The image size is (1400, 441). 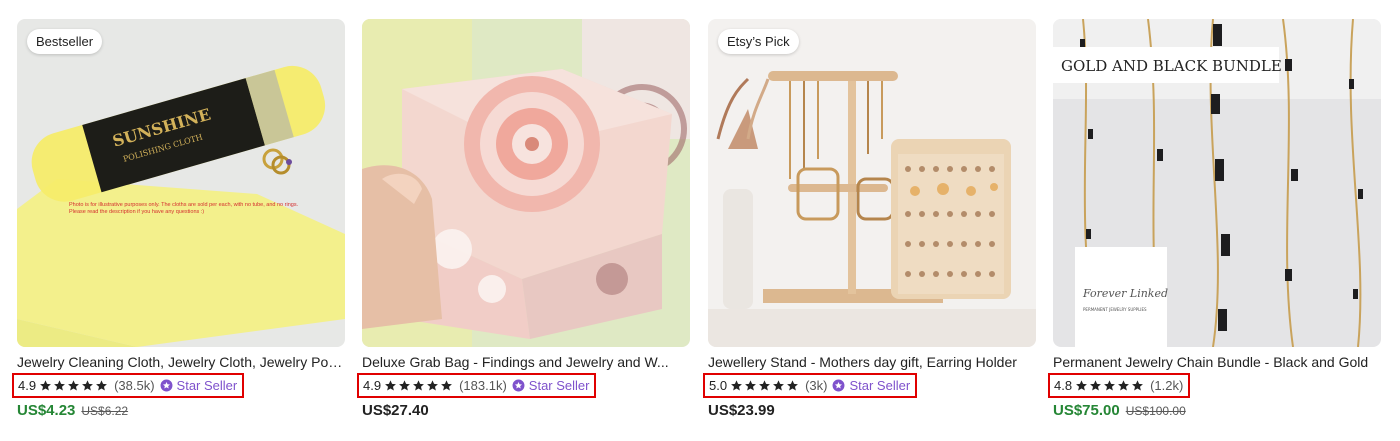 I want to click on price-row: US$23.99, so click(x=741, y=410).